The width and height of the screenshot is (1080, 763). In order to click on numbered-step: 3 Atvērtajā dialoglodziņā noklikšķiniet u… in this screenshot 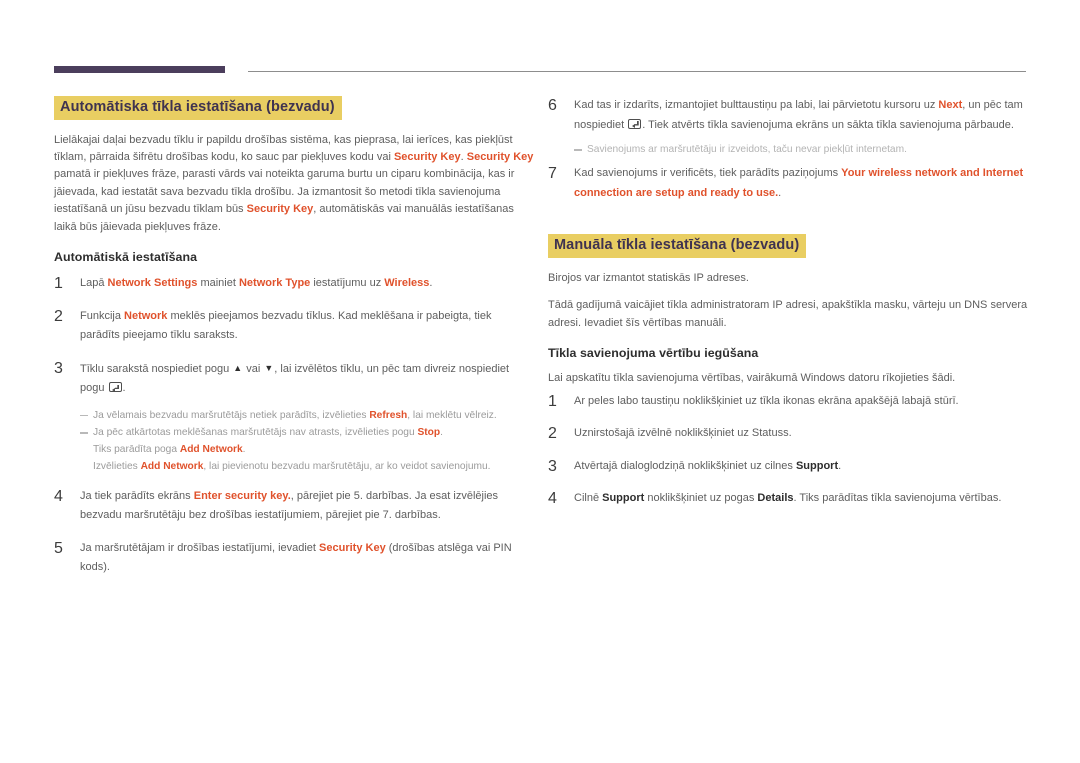, I will do `click(788, 467)`.